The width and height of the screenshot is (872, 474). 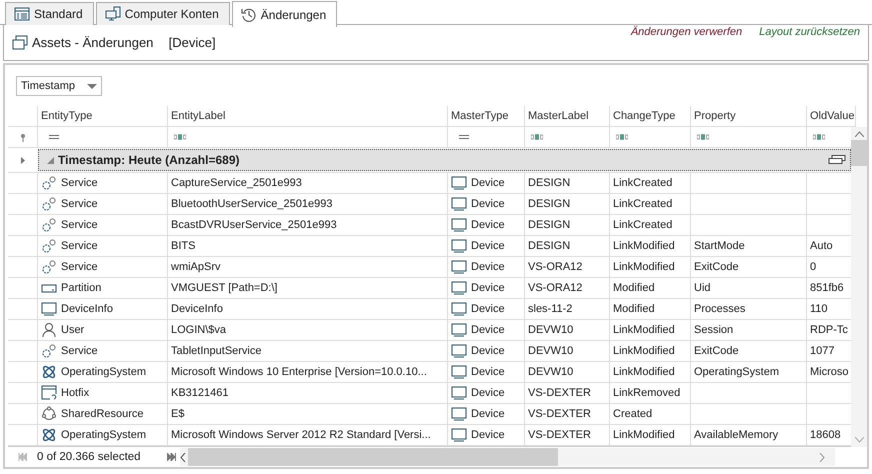 I want to click on table-cell: CaptureService_2501e993, so click(x=308, y=183).